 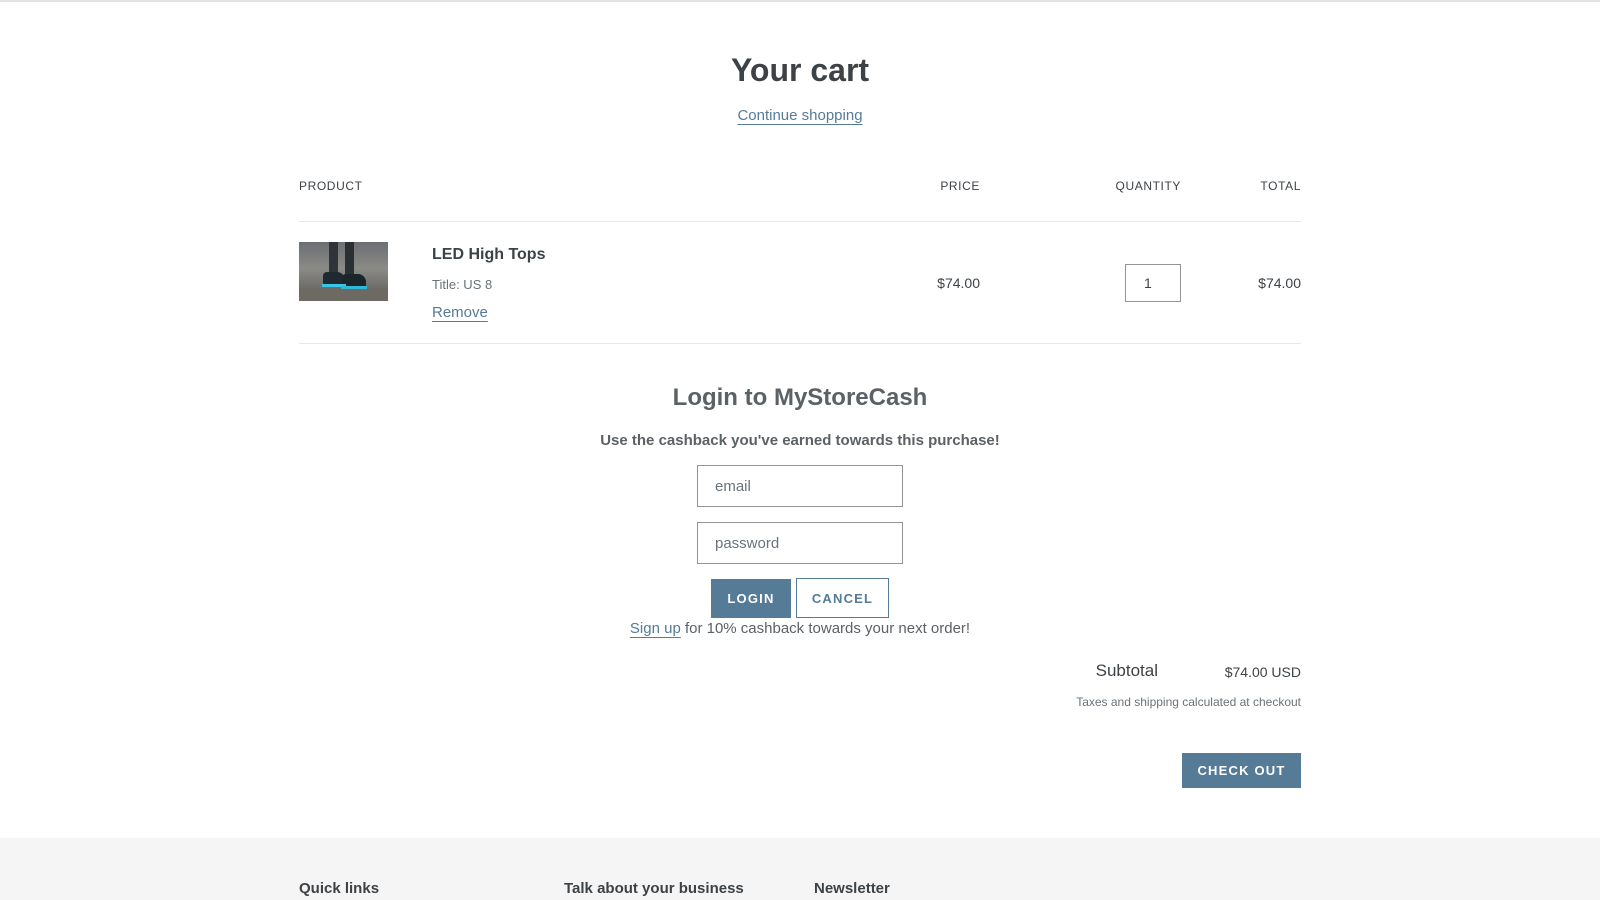 I want to click on signup-link: Sign up, so click(x=655, y=628).